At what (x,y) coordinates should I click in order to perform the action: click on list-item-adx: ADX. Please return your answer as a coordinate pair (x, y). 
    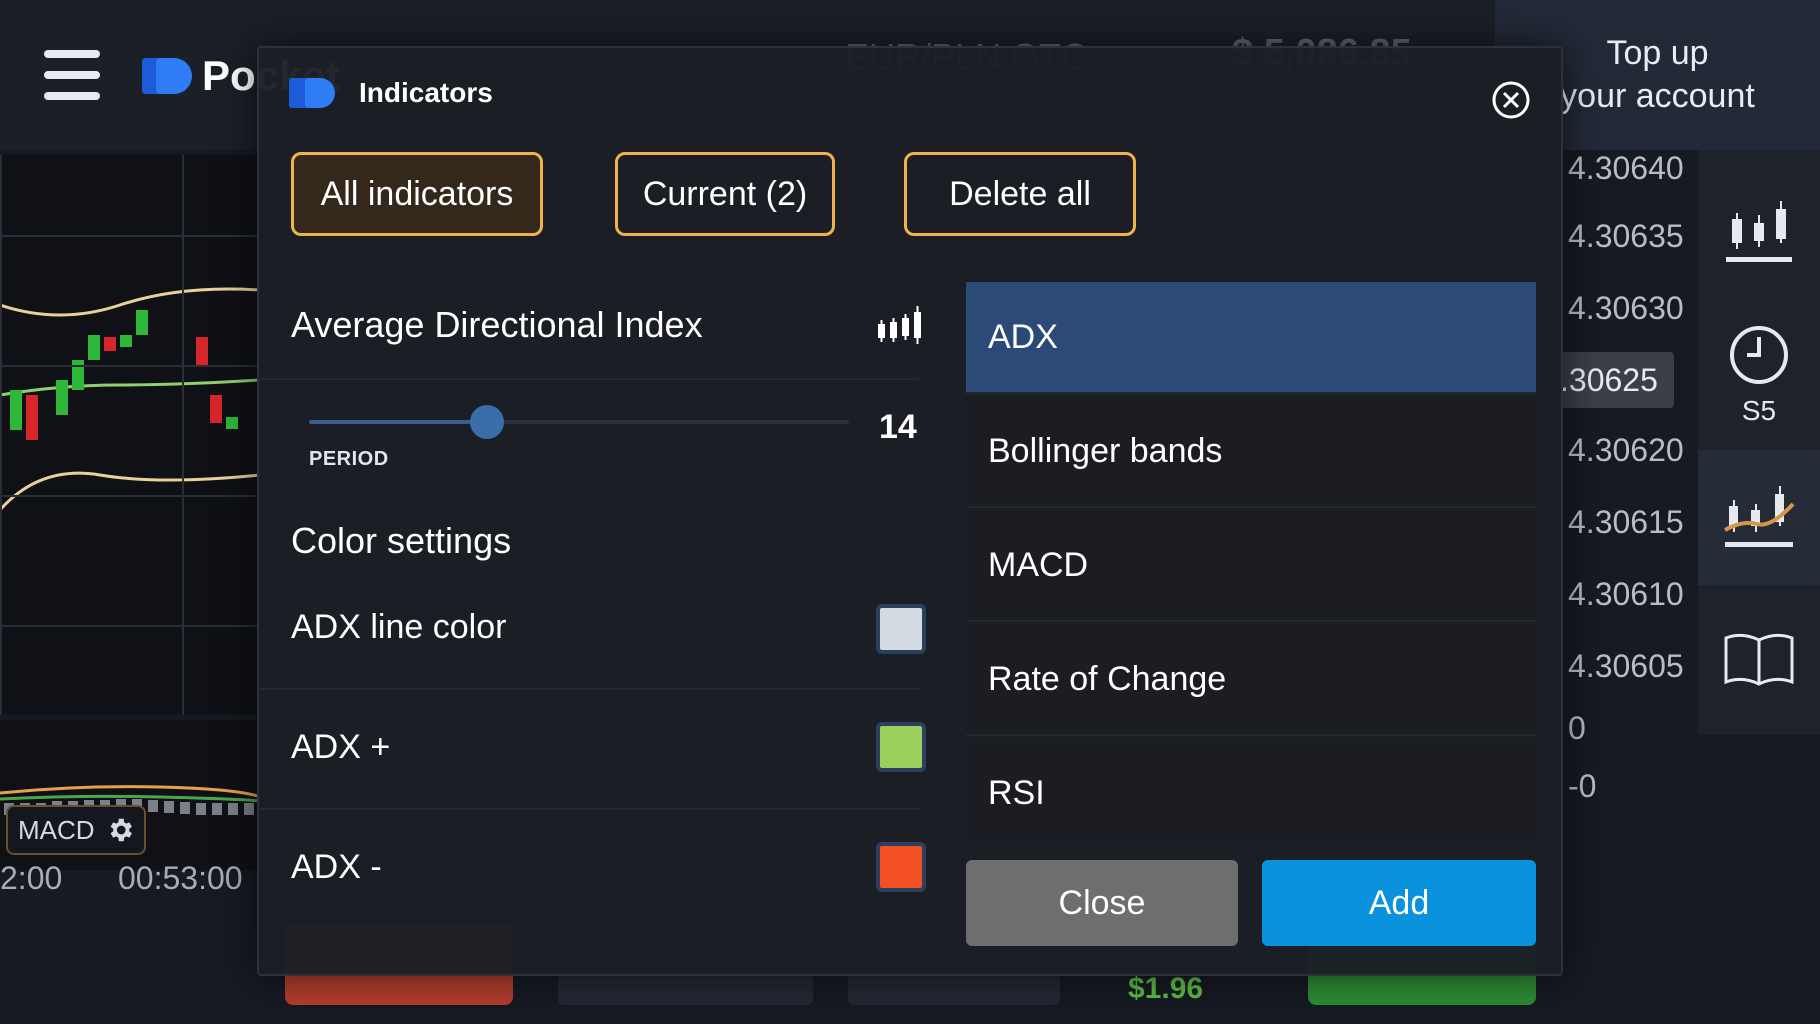
    Looking at the image, I should click on (1251, 338).